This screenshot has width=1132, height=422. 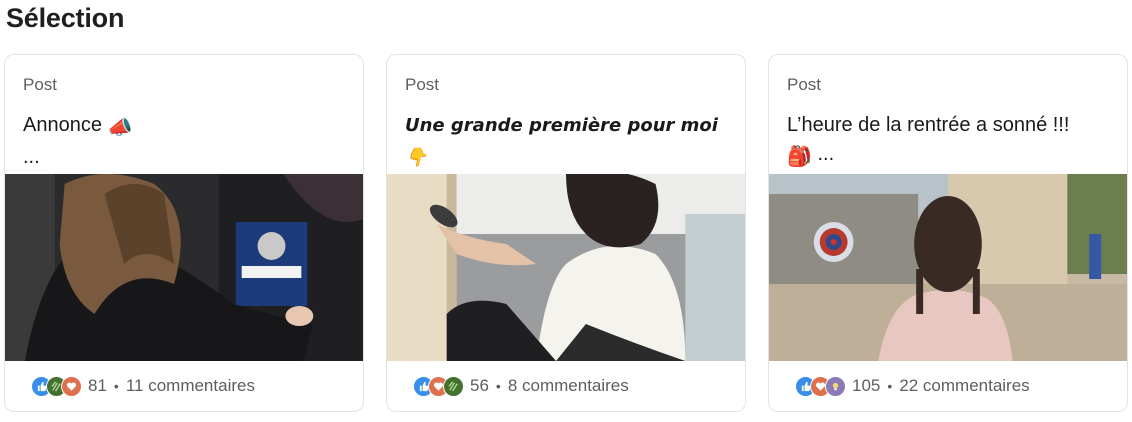 What do you see at coordinates (190, 386) in the screenshot?
I see `comments-count: 11 commentaires` at bounding box center [190, 386].